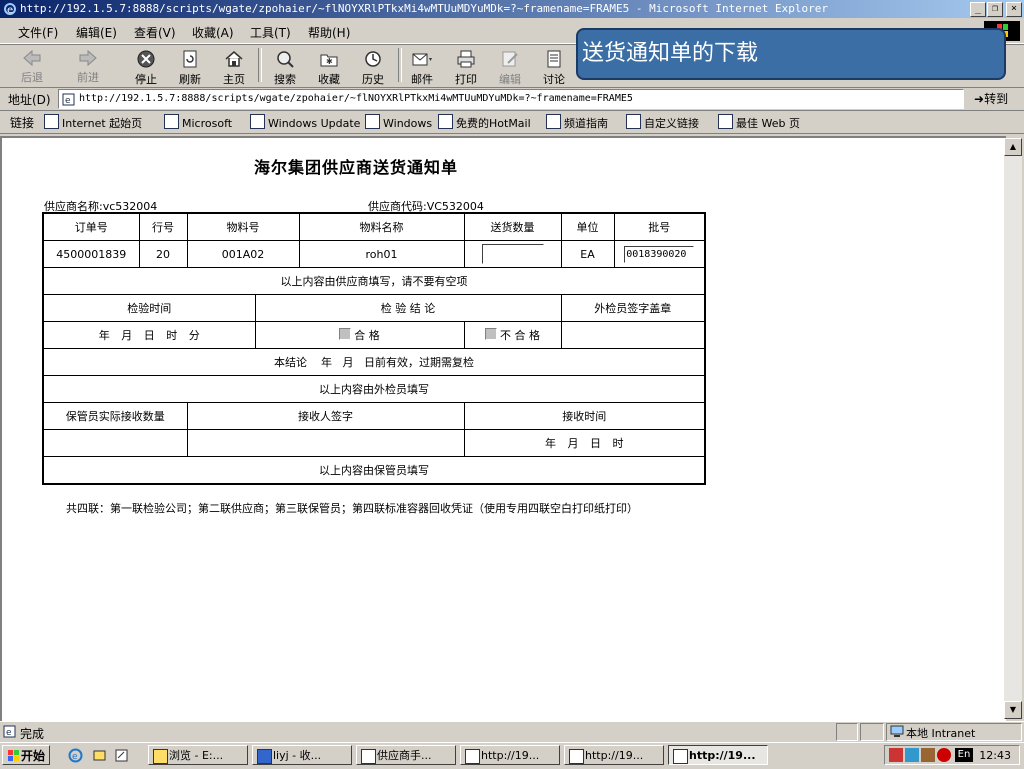 The height and width of the screenshot is (769, 1024). What do you see at coordinates (1013, 710) in the screenshot?
I see `scroll-down-button: ▼` at bounding box center [1013, 710].